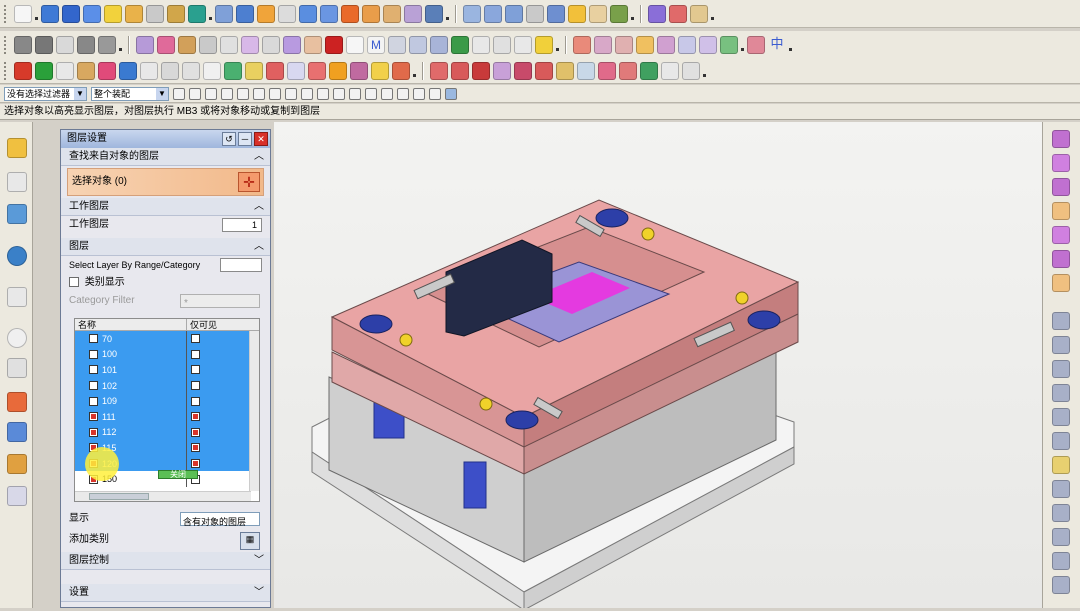  Describe the element at coordinates (439, 70) in the screenshot. I see `trim-mold-icon` at that location.